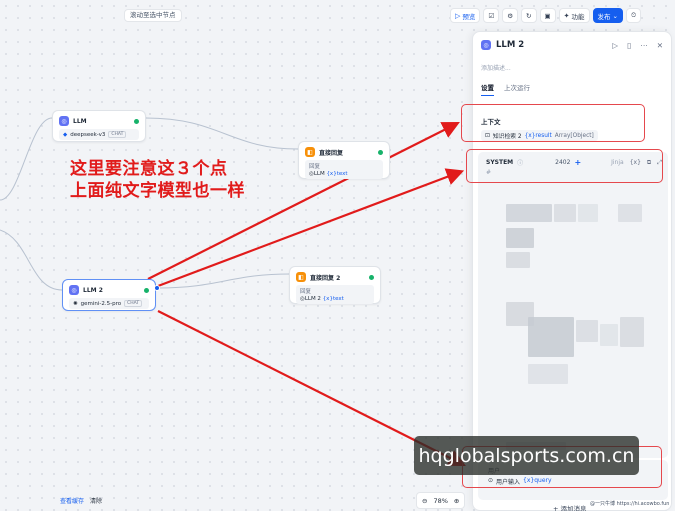  What do you see at coordinates (564, 166) in the screenshot?
I see `system-highlight` at bounding box center [564, 166].